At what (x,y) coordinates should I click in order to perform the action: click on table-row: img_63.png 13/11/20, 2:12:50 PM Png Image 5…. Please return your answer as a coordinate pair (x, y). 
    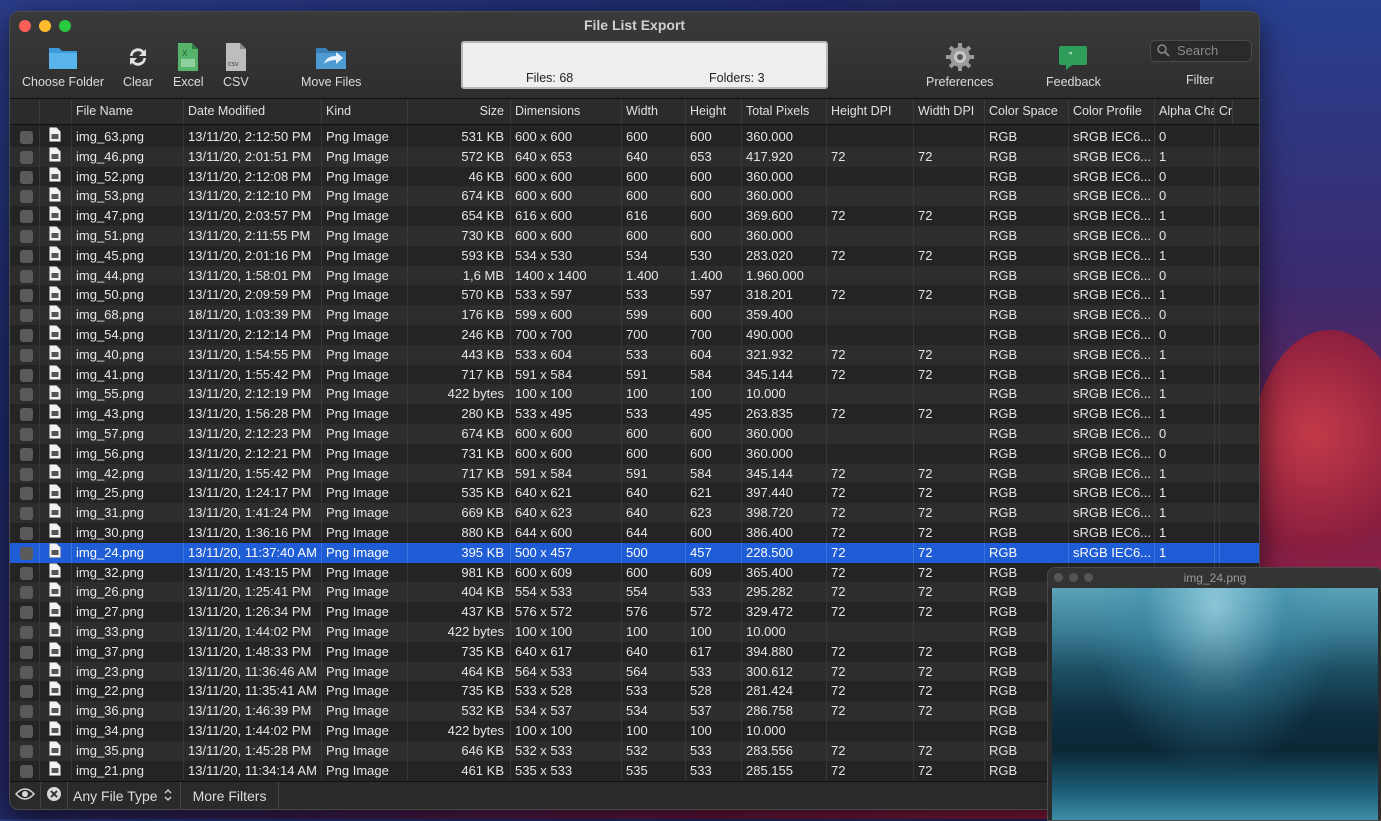
    Looking at the image, I should click on (634, 137).